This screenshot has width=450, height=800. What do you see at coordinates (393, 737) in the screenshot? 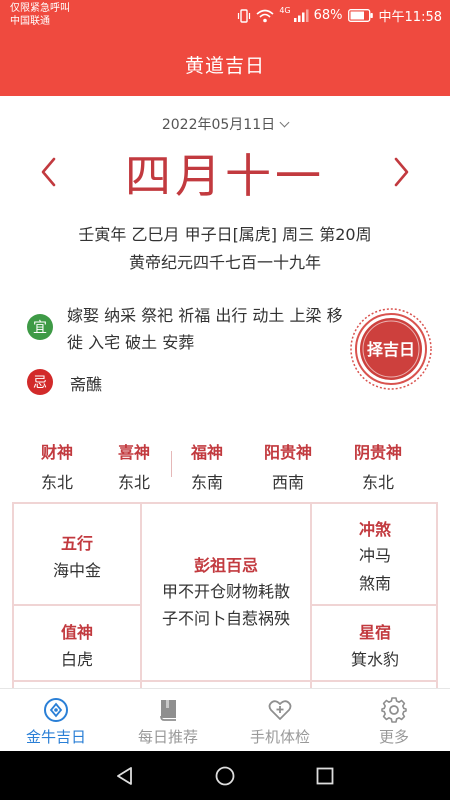
I see `nav-label: 更多` at bounding box center [393, 737].